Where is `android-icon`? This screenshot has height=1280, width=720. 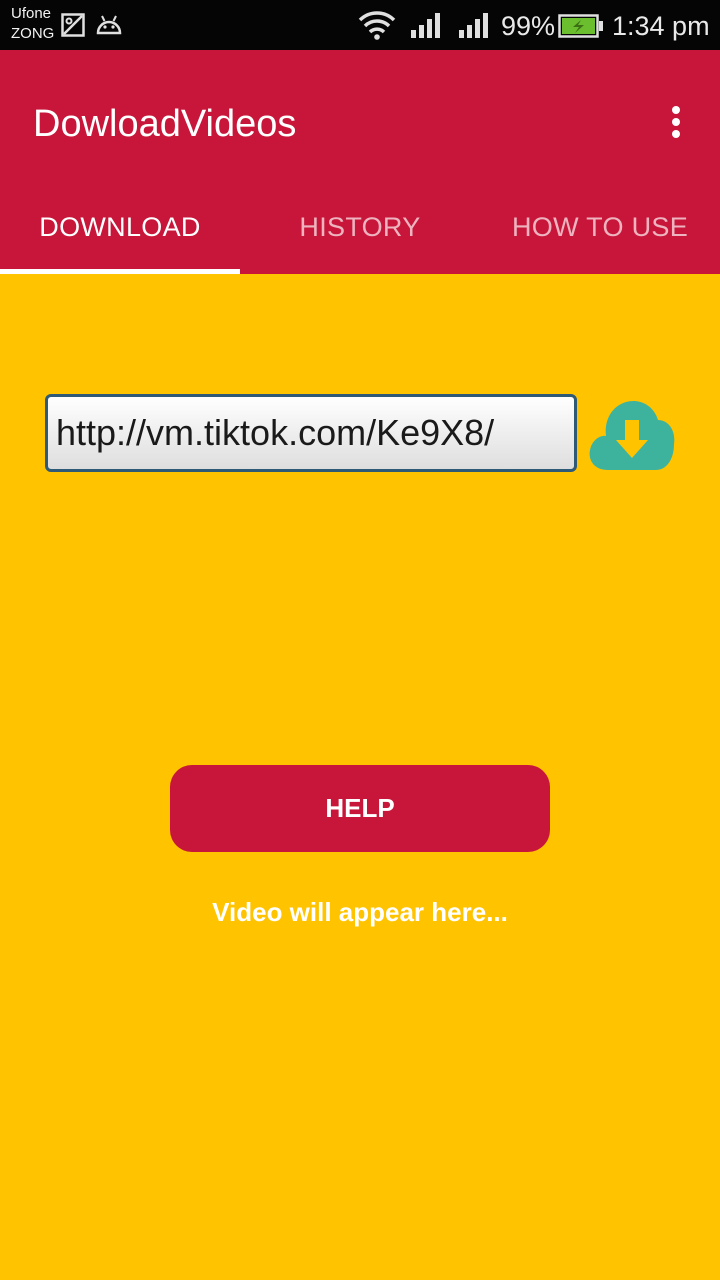
android-icon is located at coordinates (109, 25).